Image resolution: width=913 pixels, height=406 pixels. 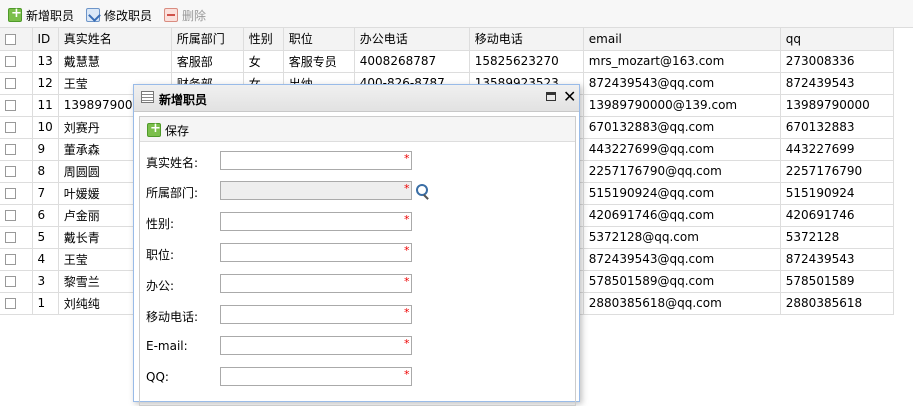 I want to click on search-icon, so click(x=422, y=190).